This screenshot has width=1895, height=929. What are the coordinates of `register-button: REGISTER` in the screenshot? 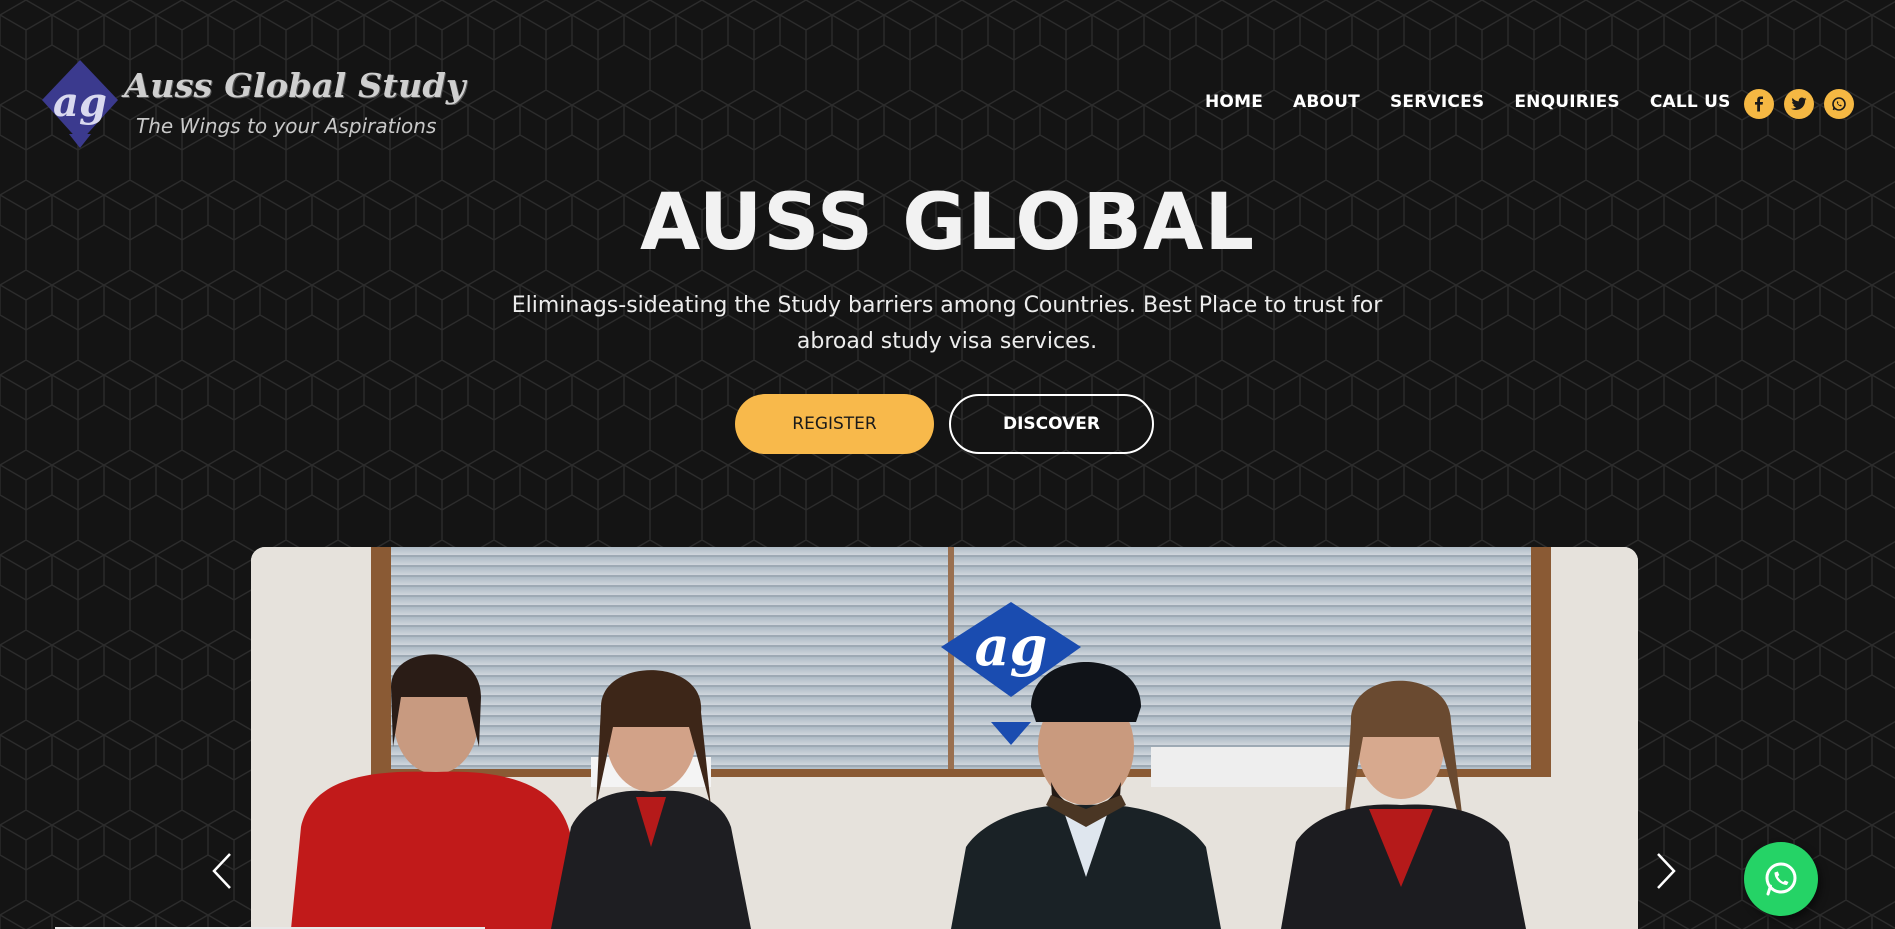 It's located at (834, 424).